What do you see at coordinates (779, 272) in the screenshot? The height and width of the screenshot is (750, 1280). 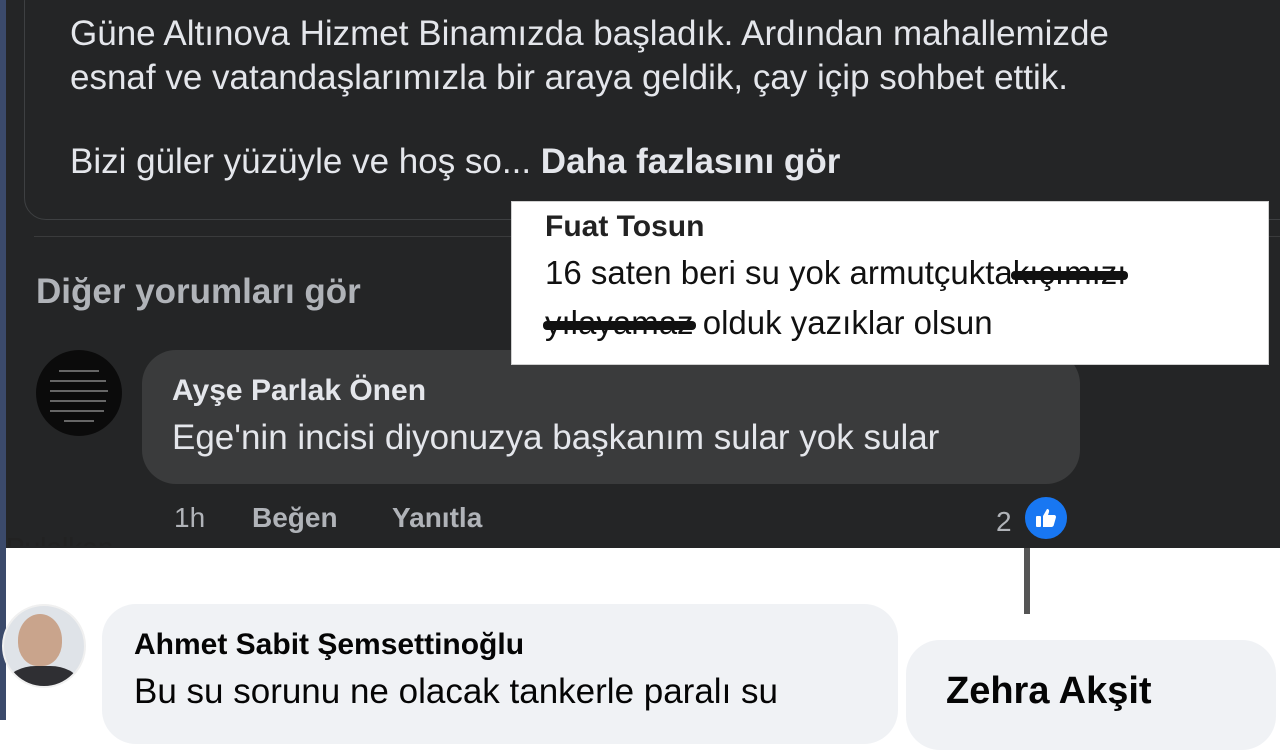 I see `comment-text: 16 saten beri su yok armutçukta` at bounding box center [779, 272].